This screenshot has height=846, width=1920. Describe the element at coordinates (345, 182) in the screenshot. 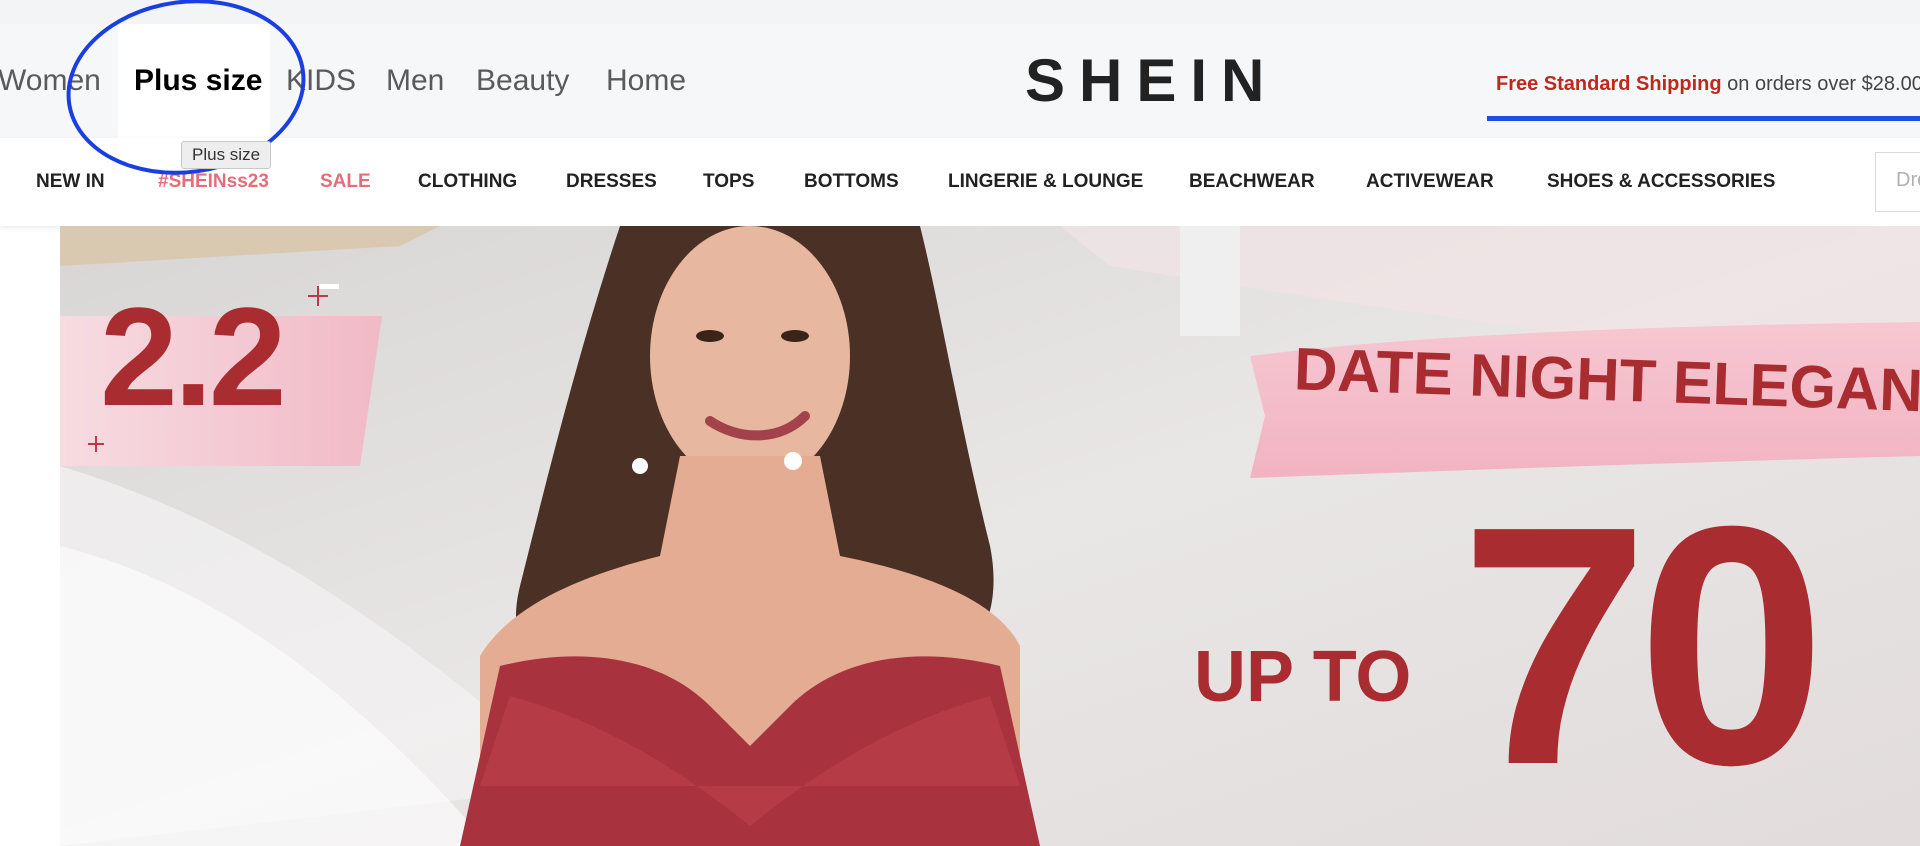

I see `nav-sale: SALE` at that location.